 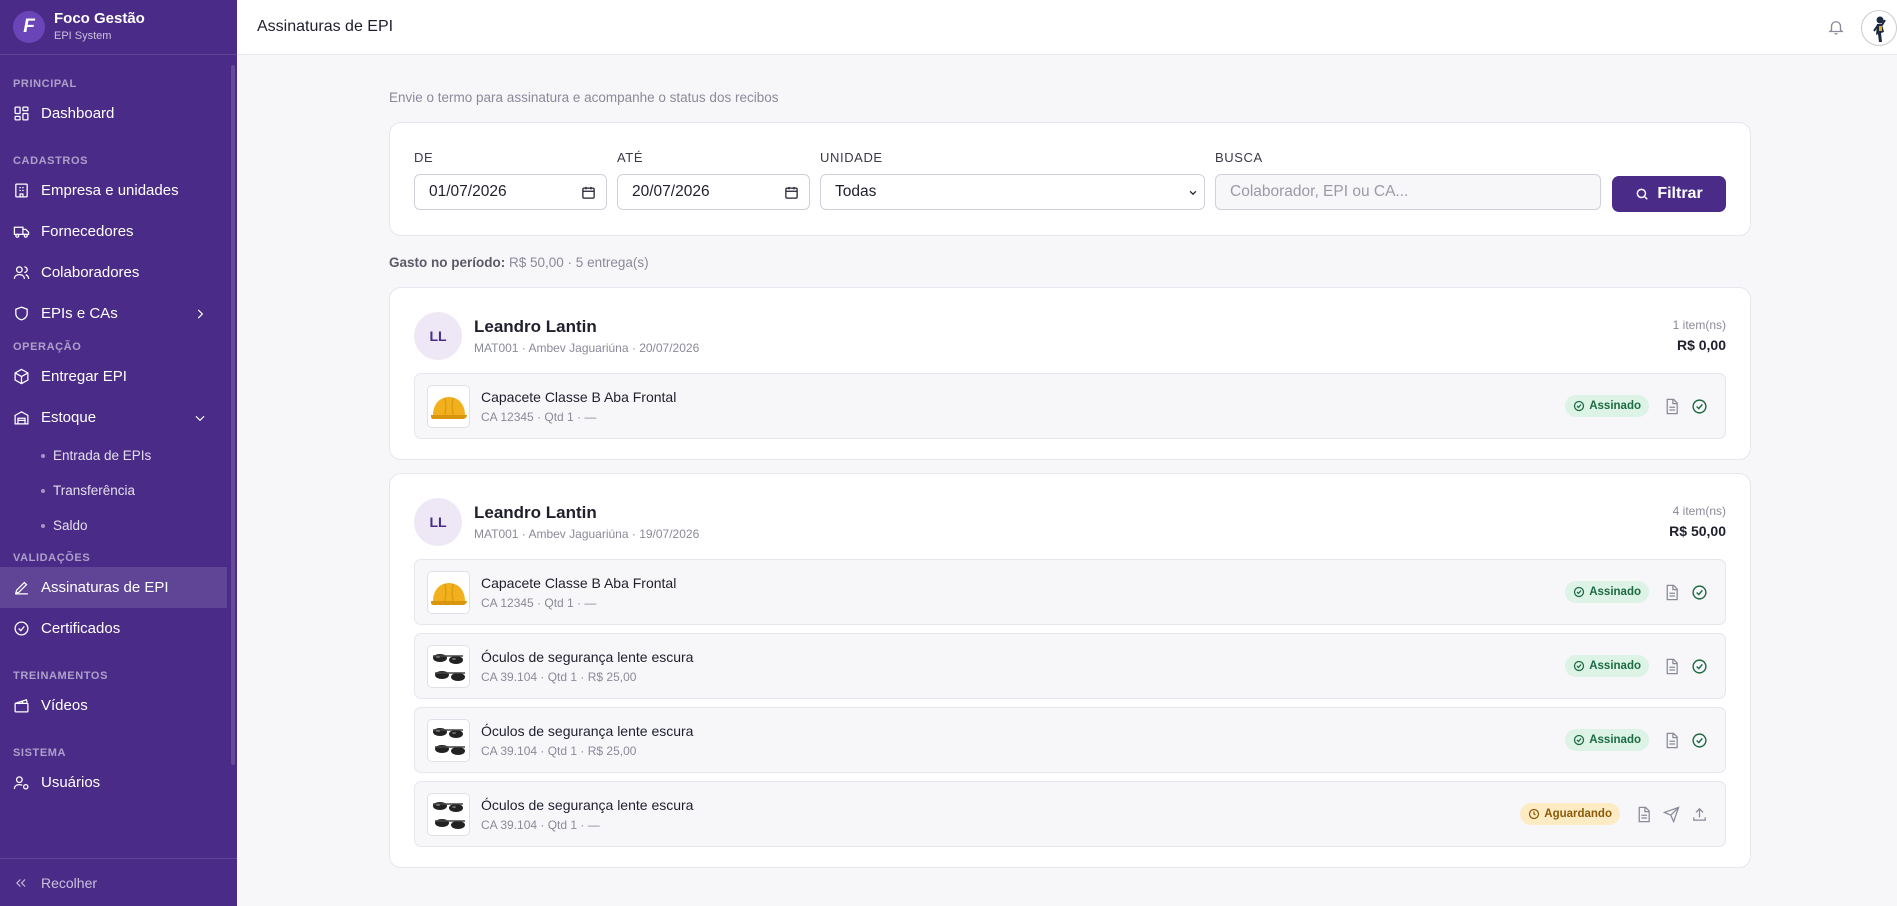 I want to click on filter-de: DE 01/07/2026, so click(x=510, y=180).